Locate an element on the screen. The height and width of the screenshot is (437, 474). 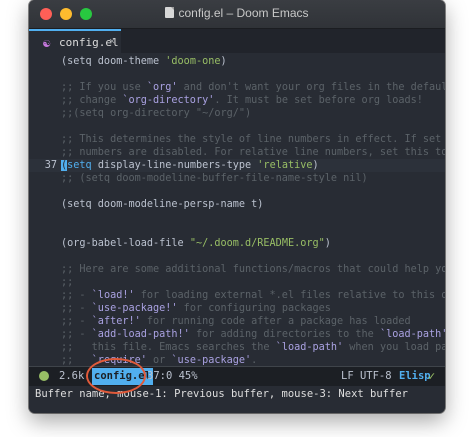
code-token: setq is located at coordinates (79, 165).